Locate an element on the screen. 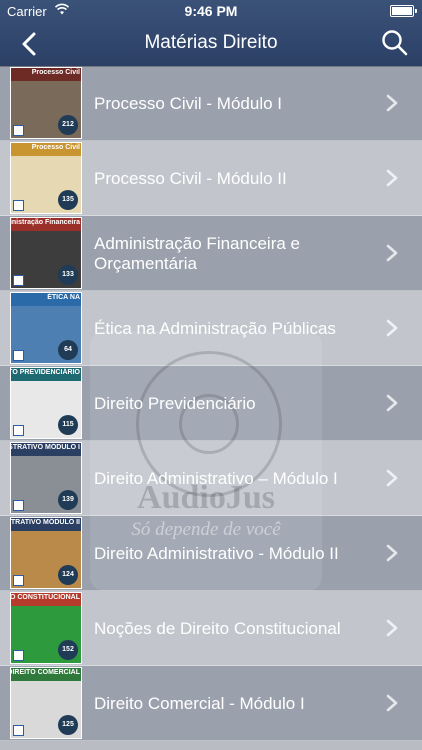 The image size is (422, 750). list-item-text: Administração Financeira e Orçamentária is located at coordinates (197, 253).